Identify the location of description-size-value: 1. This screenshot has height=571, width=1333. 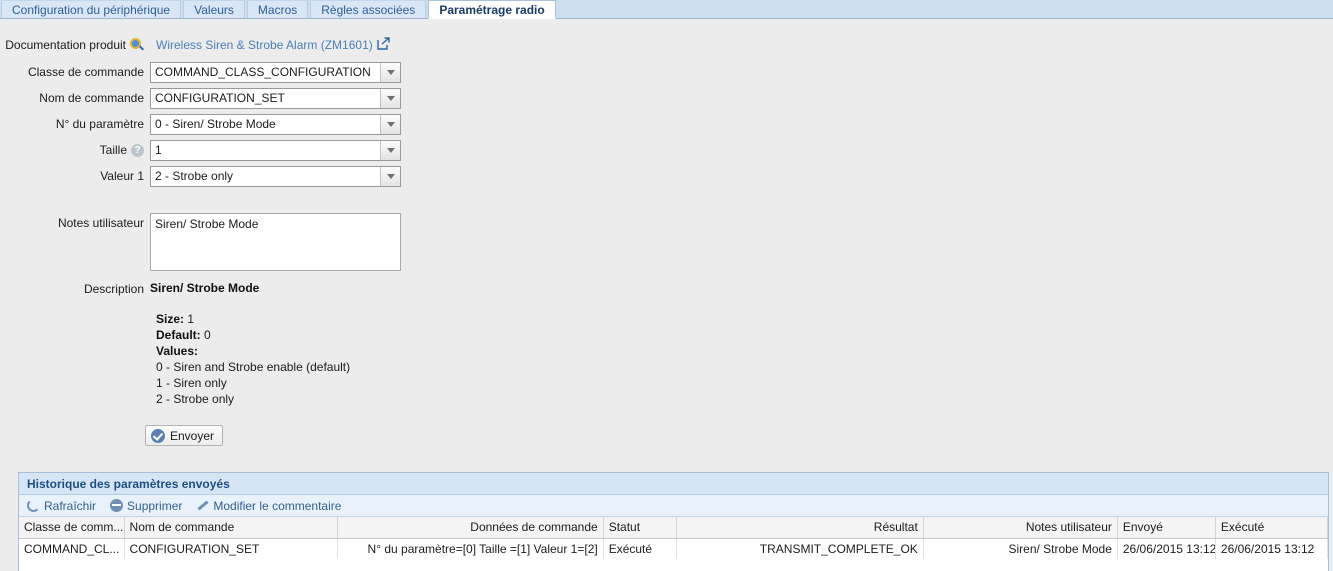
(191, 319).